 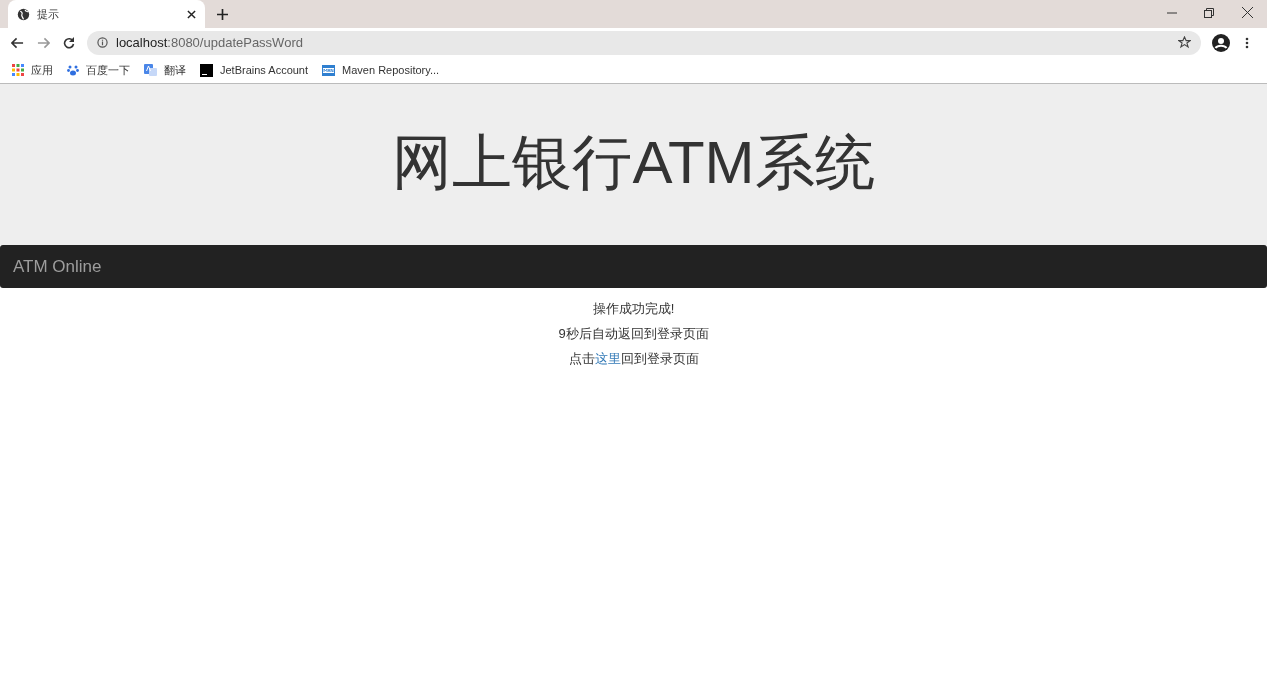 I want to click on jb-logo-icon, so click(x=206, y=70).